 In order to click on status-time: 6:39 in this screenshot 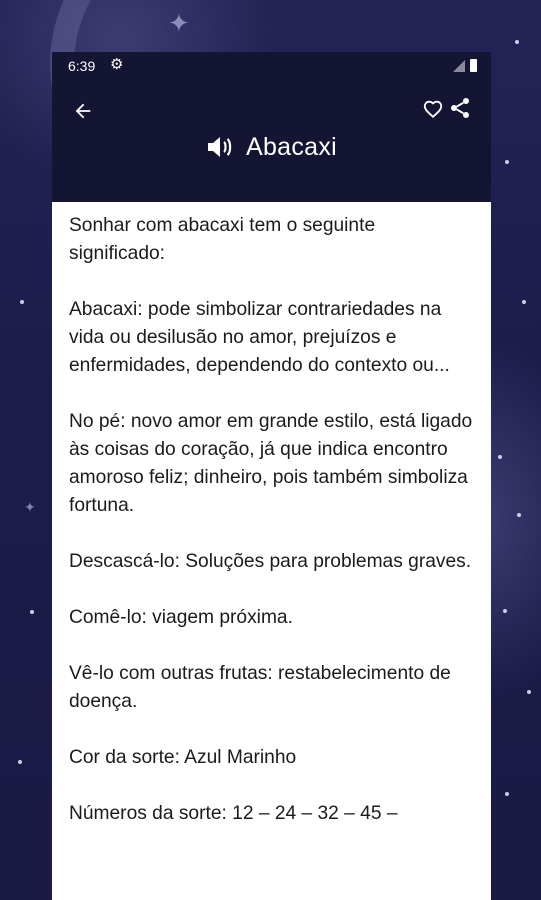, I will do `click(82, 66)`.